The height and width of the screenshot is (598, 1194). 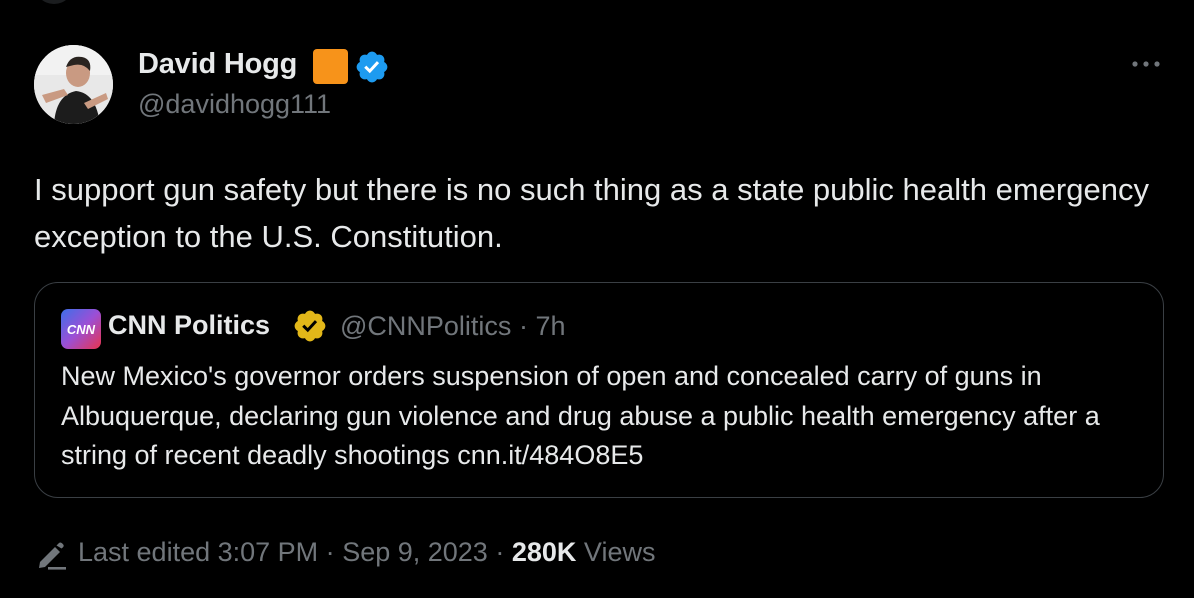 What do you see at coordinates (619, 552) in the screenshot?
I see `views-label: Views` at bounding box center [619, 552].